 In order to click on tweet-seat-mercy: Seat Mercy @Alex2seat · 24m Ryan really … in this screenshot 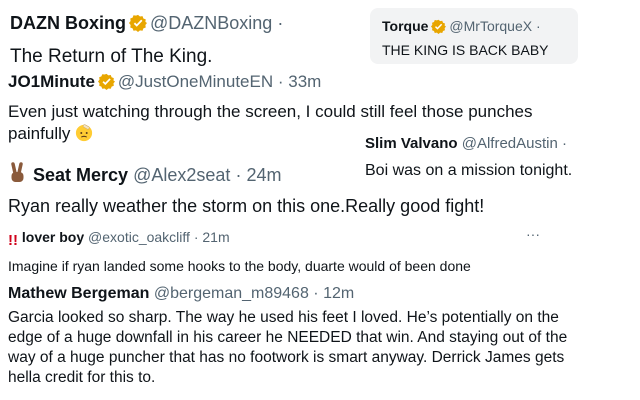, I will do `click(268, 189)`.